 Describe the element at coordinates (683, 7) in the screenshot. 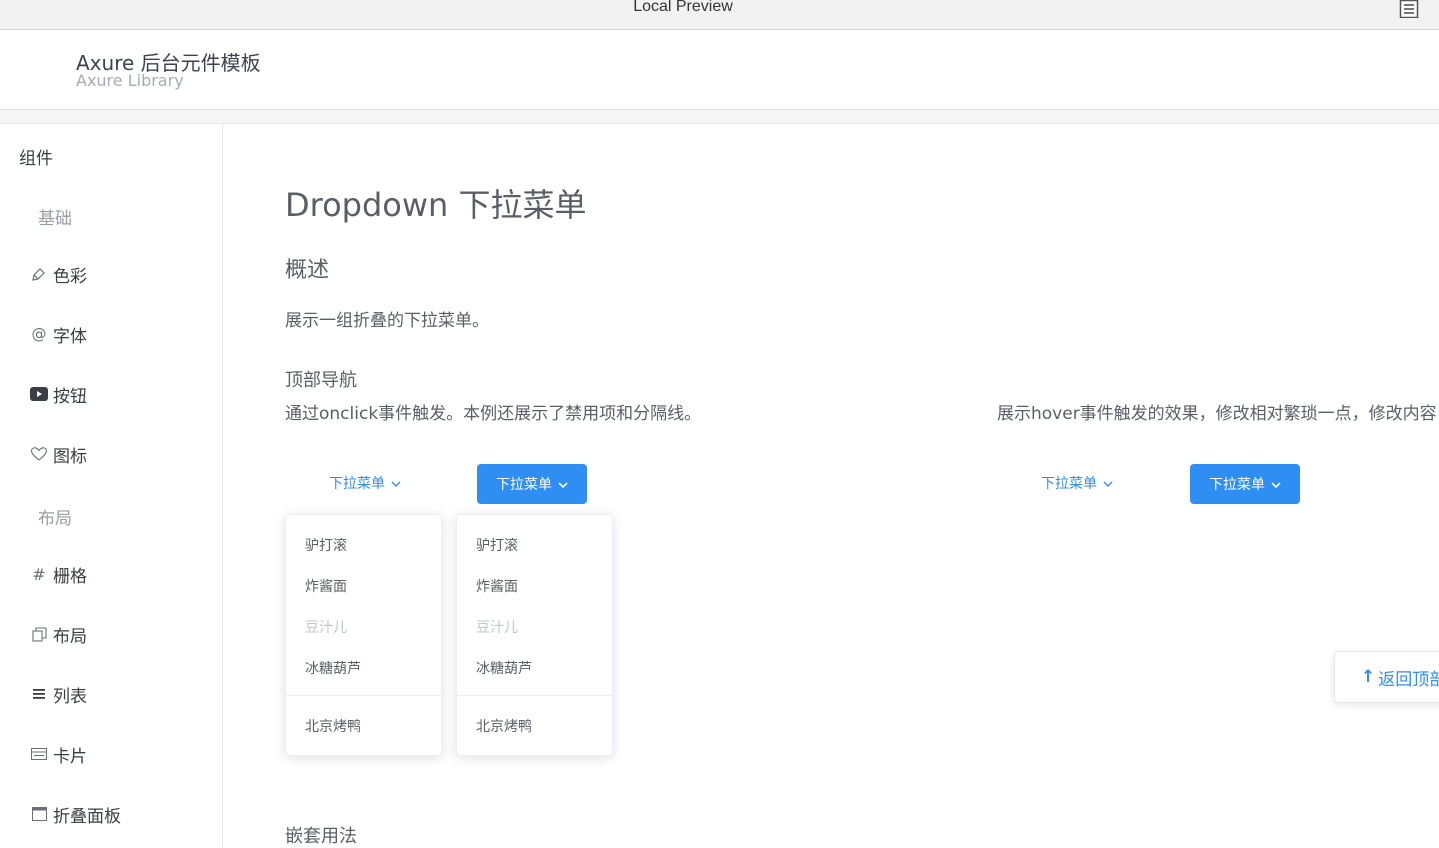

I see `window-title: Local Preview` at that location.